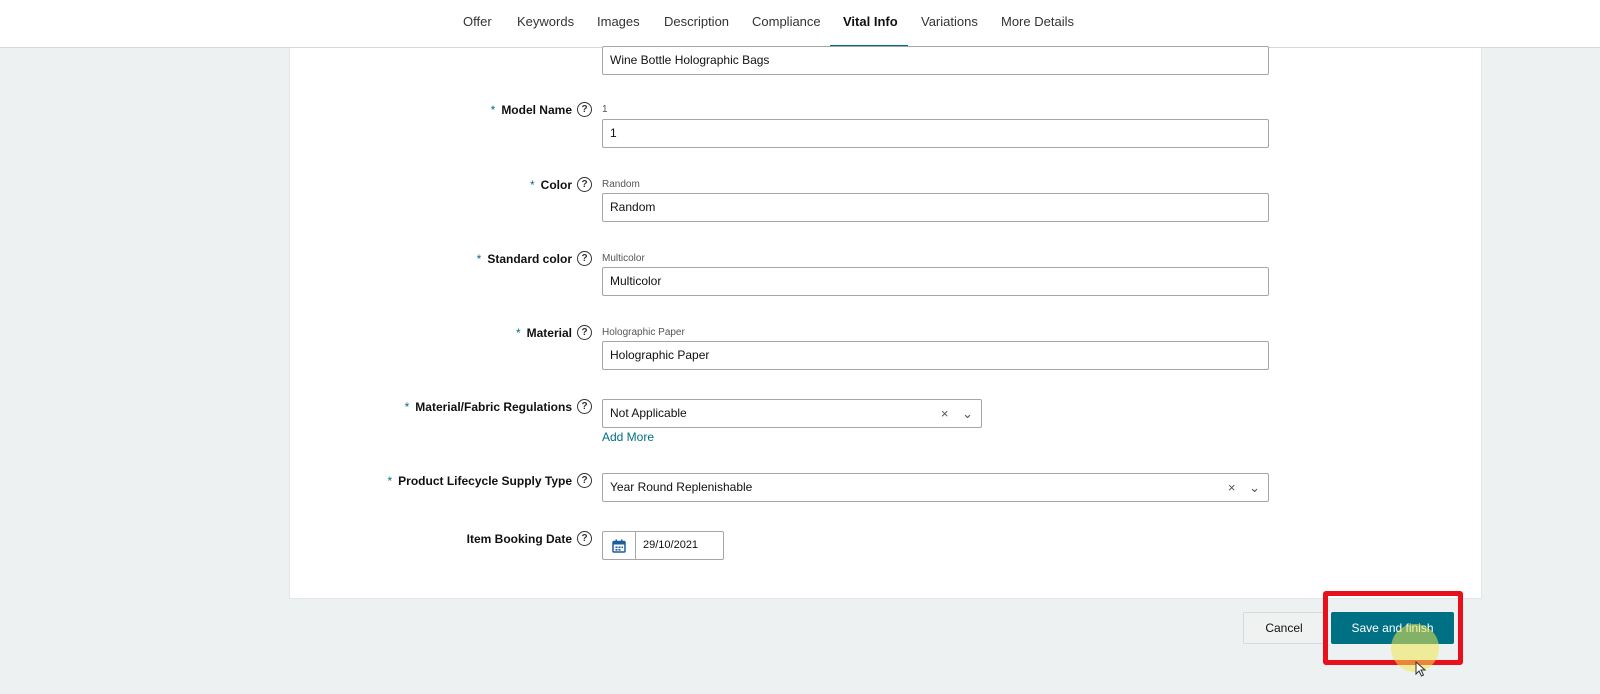  What do you see at coordinates (786, 24) in the screenshot?
I see `tab-compliance: Compliance` at bounding box center [786, 24].